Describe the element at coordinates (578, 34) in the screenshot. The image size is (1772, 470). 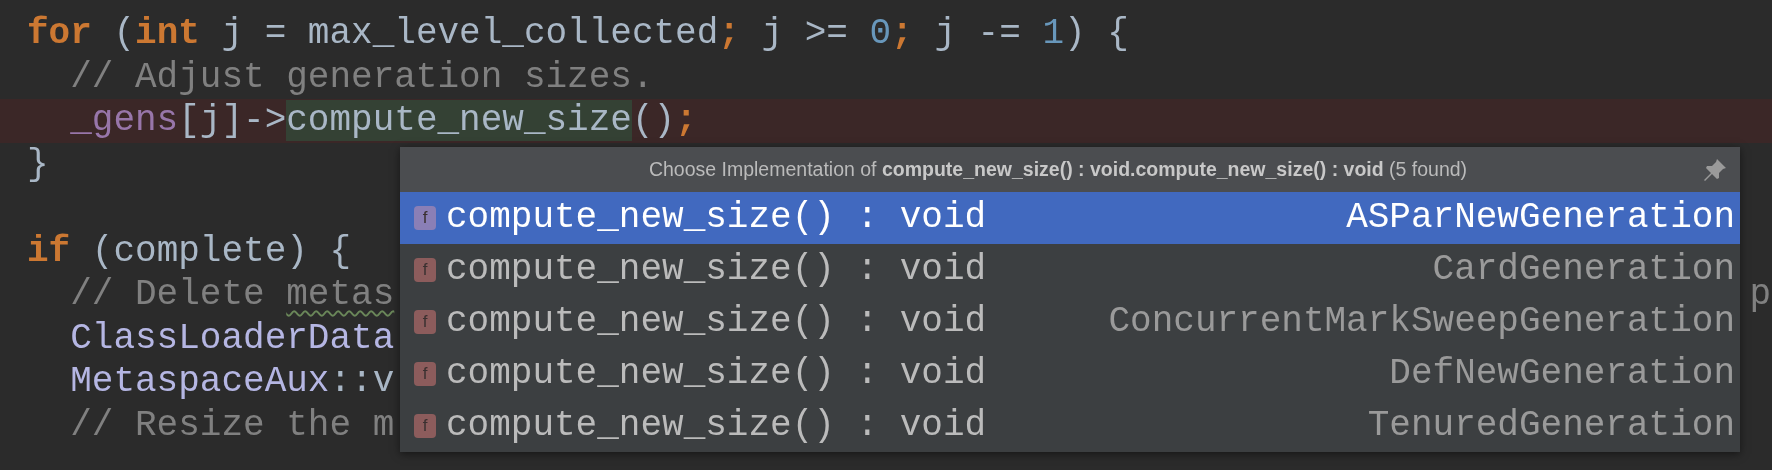
I see `code-line: for (int j = max_level_collected; j >= 0; j -= 1) {` at that location.